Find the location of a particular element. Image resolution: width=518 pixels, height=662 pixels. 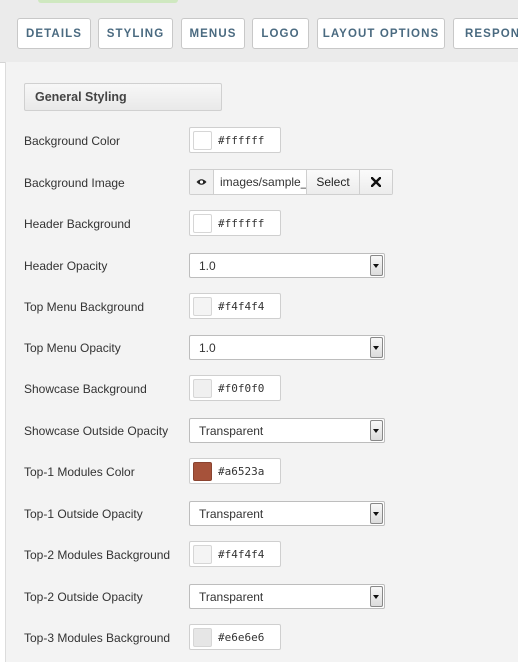

top-menu-opacity-select: 1.0 is located at coordinates (287, 347).